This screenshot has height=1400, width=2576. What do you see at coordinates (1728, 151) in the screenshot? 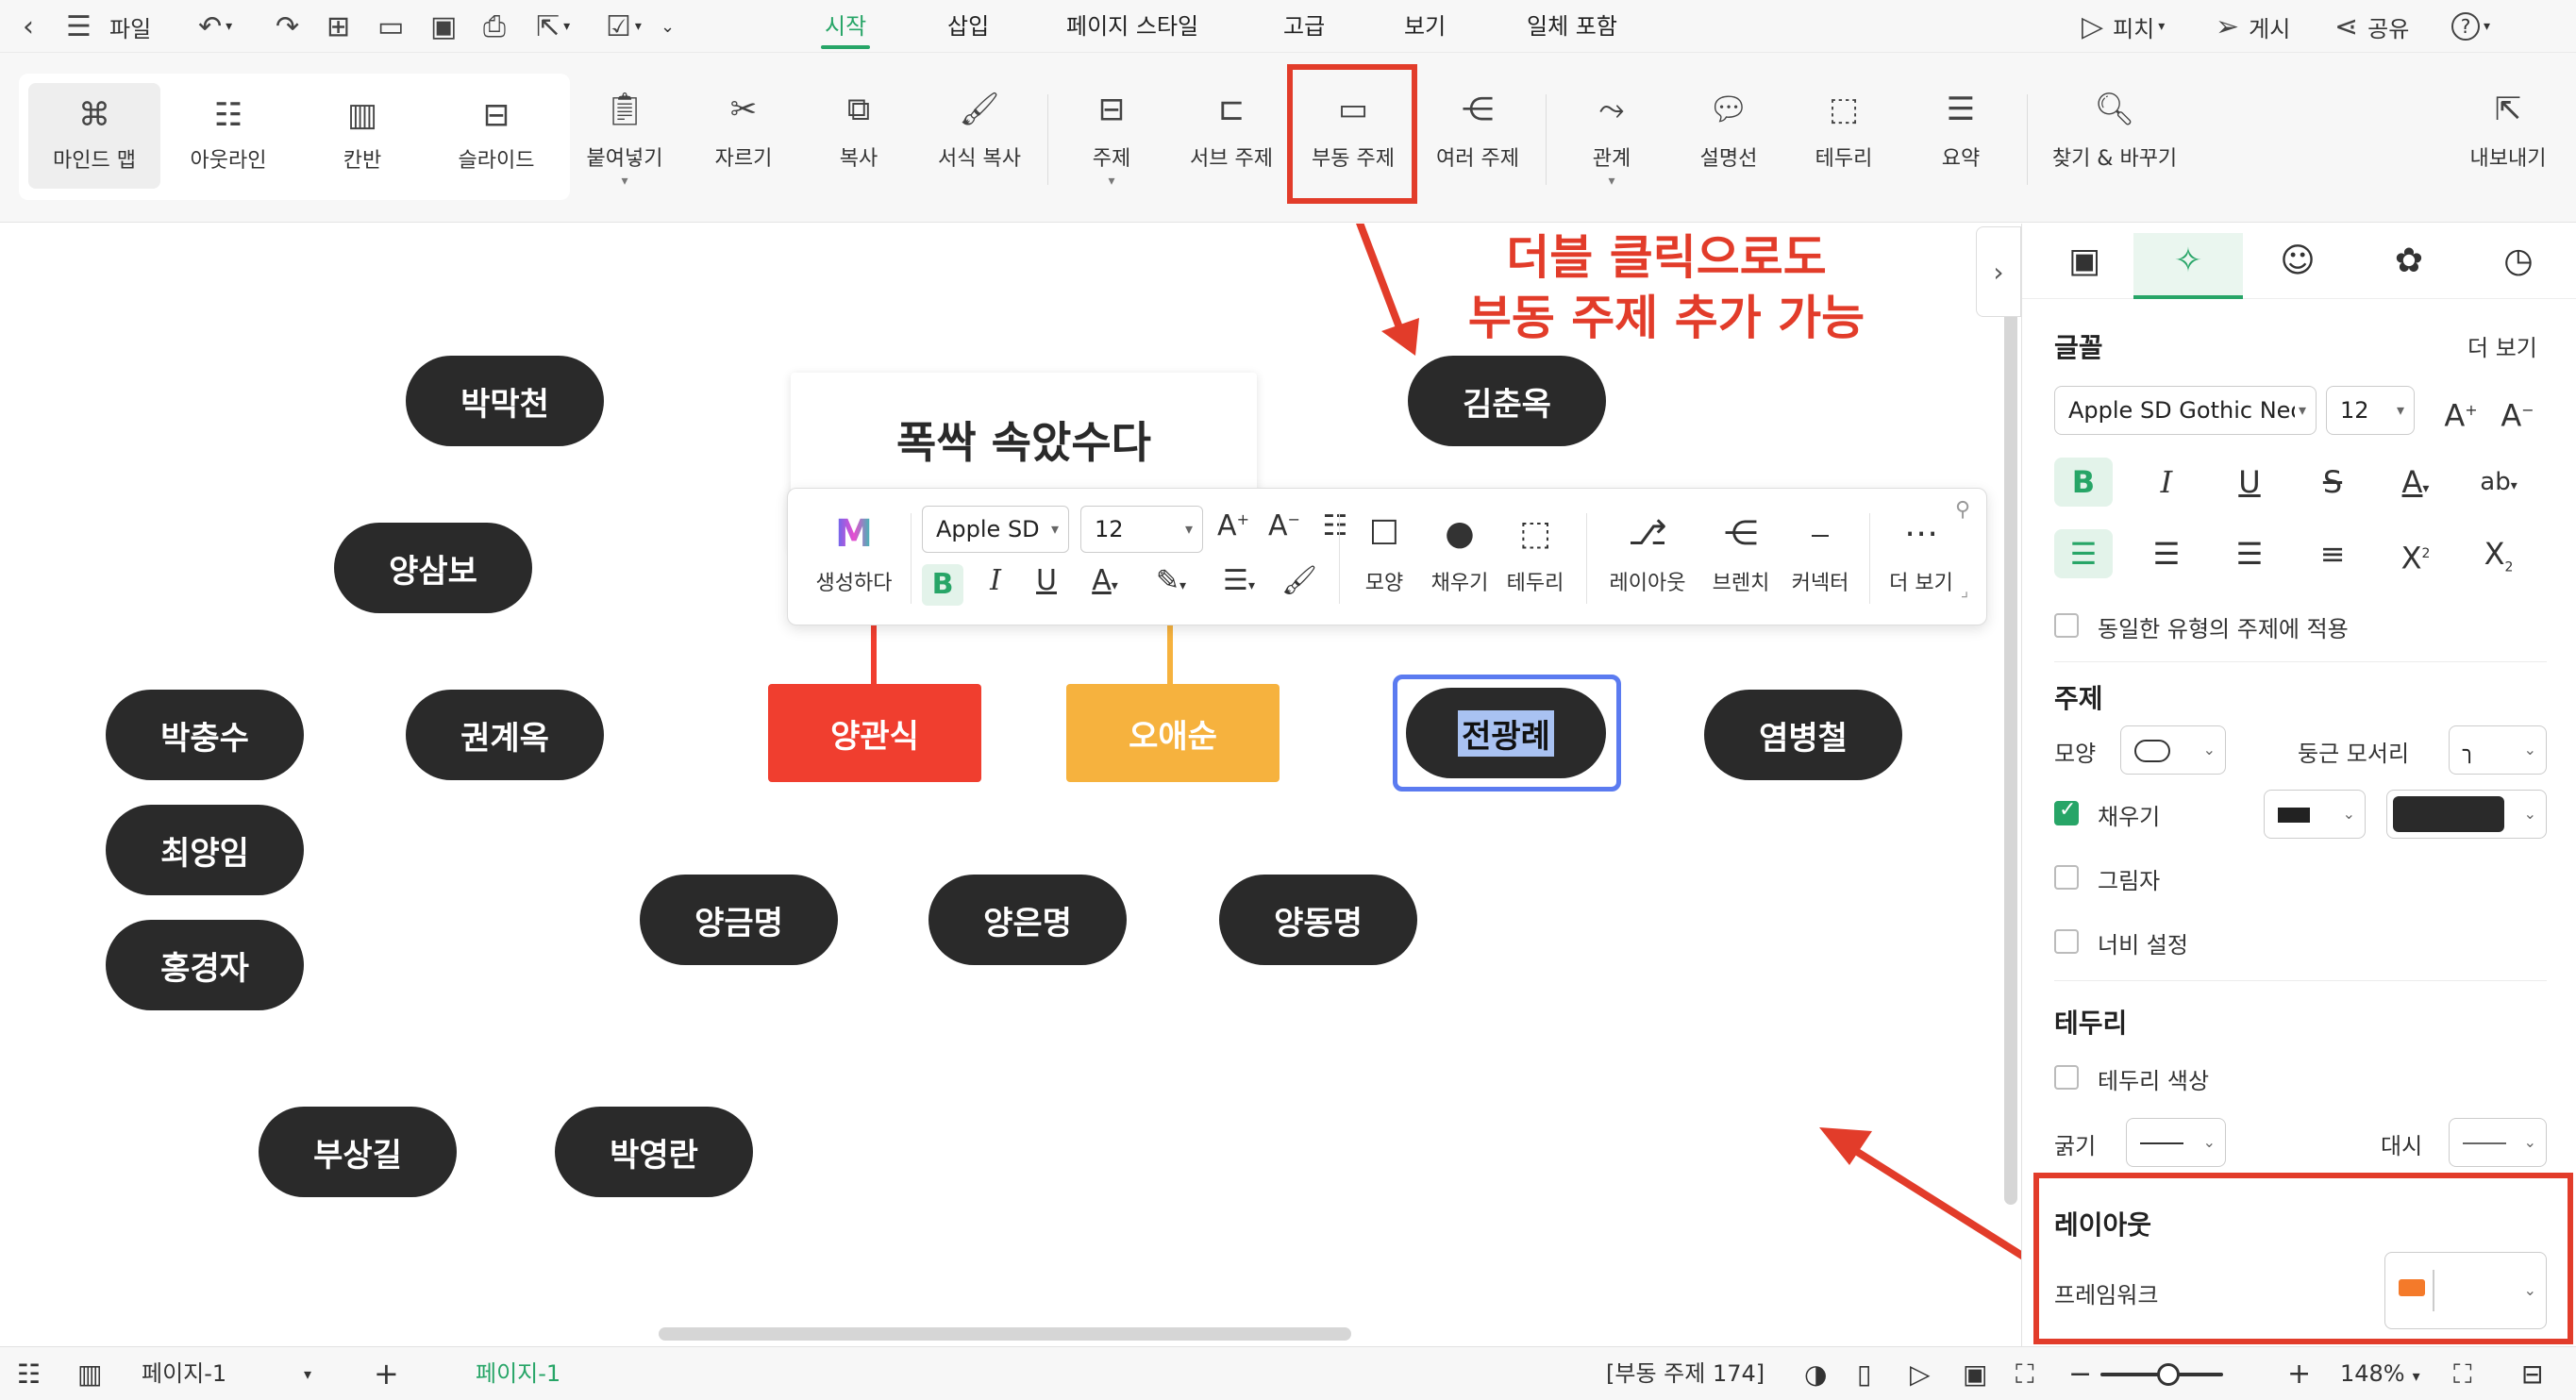
I see `callout-button: 💬︎ 설명선` at bounding box center [1728, 151].